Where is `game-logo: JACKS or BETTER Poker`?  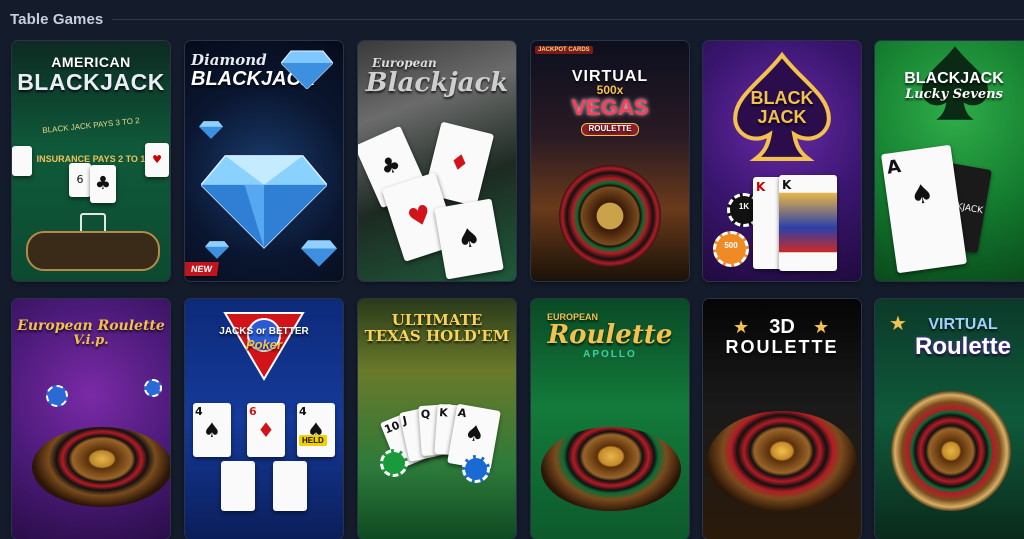 game-logo: JACKS or BETTER Poker is located at coordinates (264, 339).